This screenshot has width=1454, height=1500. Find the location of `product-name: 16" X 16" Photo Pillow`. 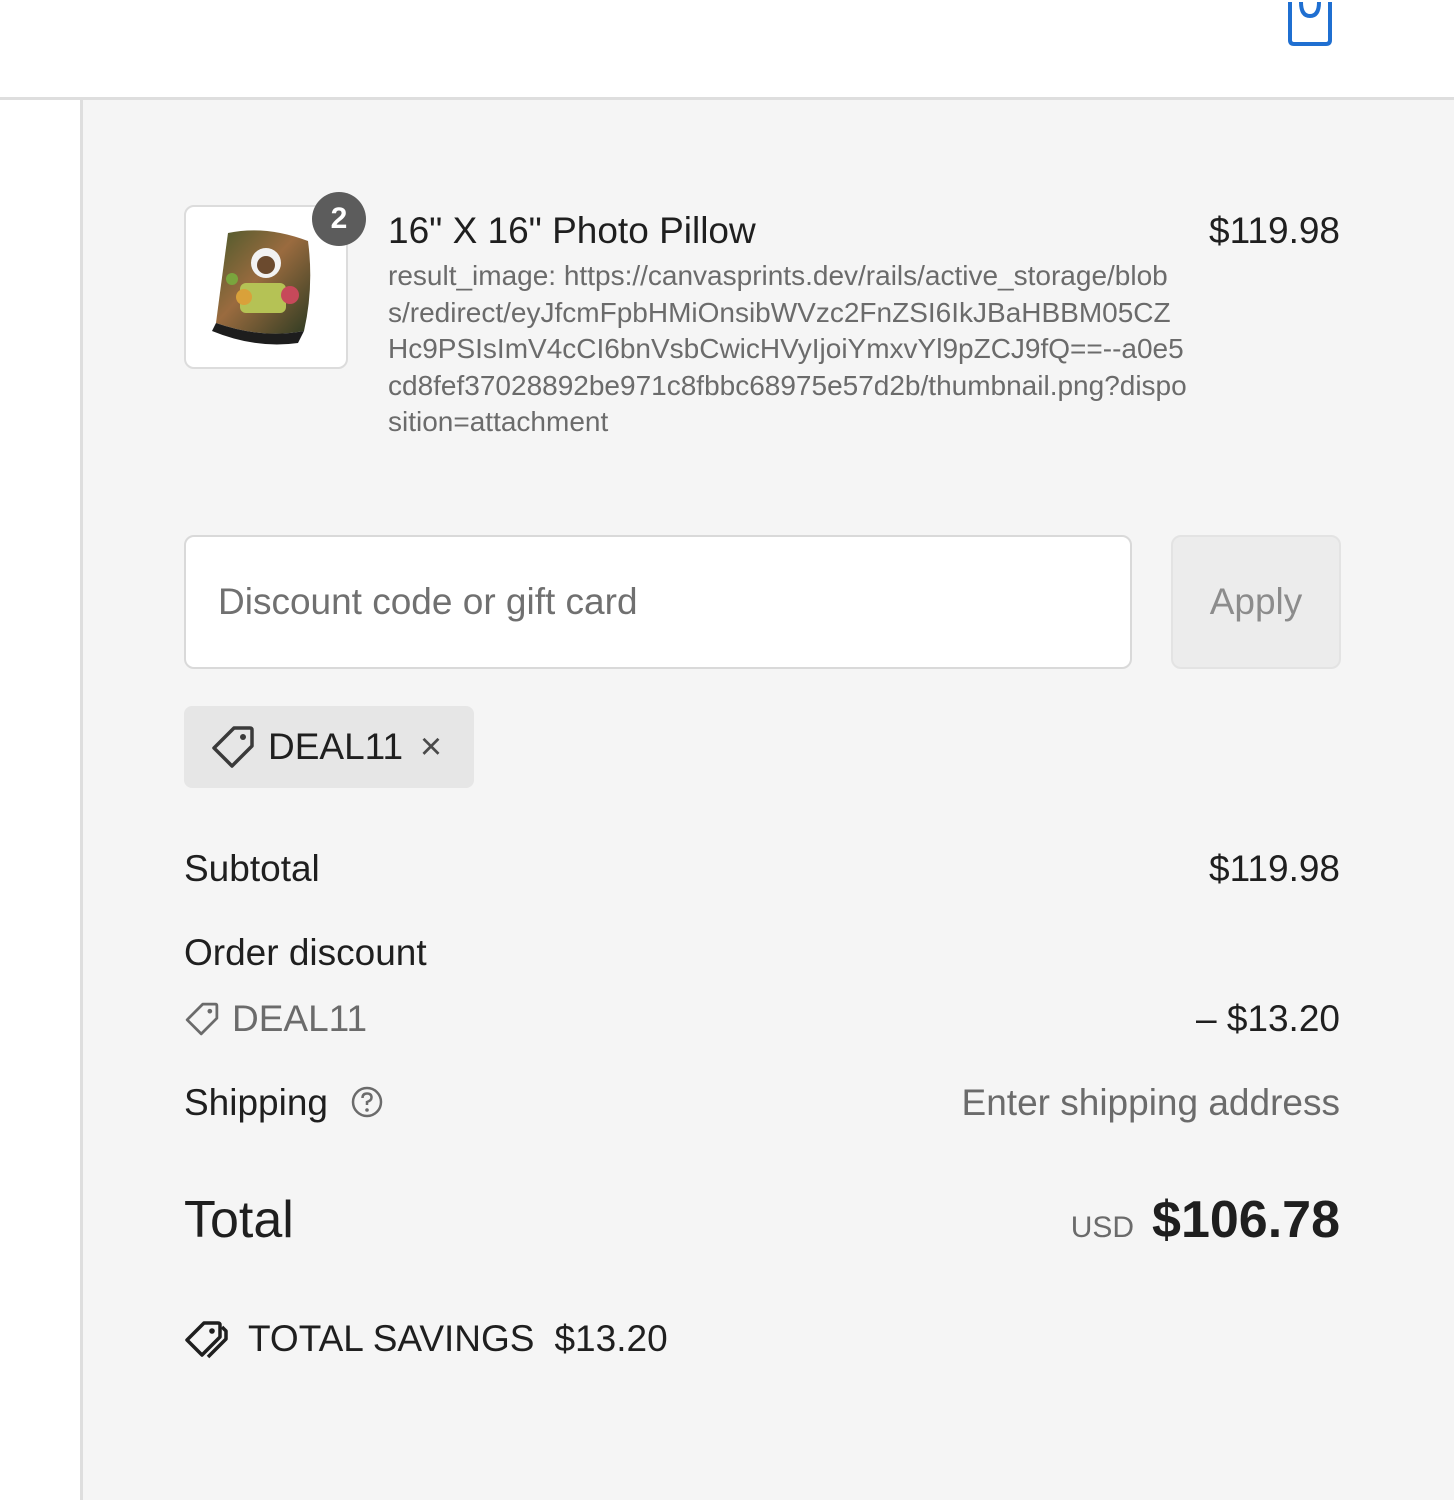

product-name: 16" X 16" Photo Pillow is located at coordinates (572, 230).